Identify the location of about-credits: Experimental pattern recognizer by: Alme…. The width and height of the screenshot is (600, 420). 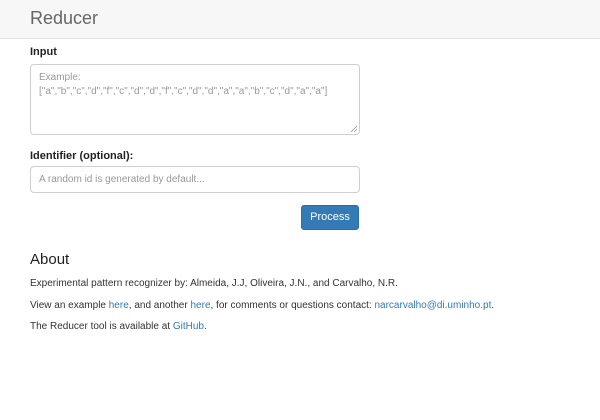
(214, 283).